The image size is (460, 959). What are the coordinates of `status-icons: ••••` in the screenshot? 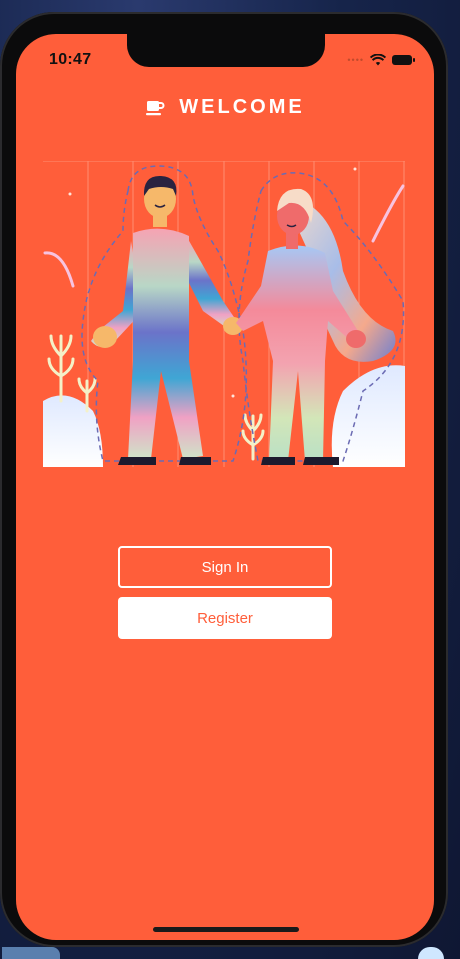 It's located at (381, 60).